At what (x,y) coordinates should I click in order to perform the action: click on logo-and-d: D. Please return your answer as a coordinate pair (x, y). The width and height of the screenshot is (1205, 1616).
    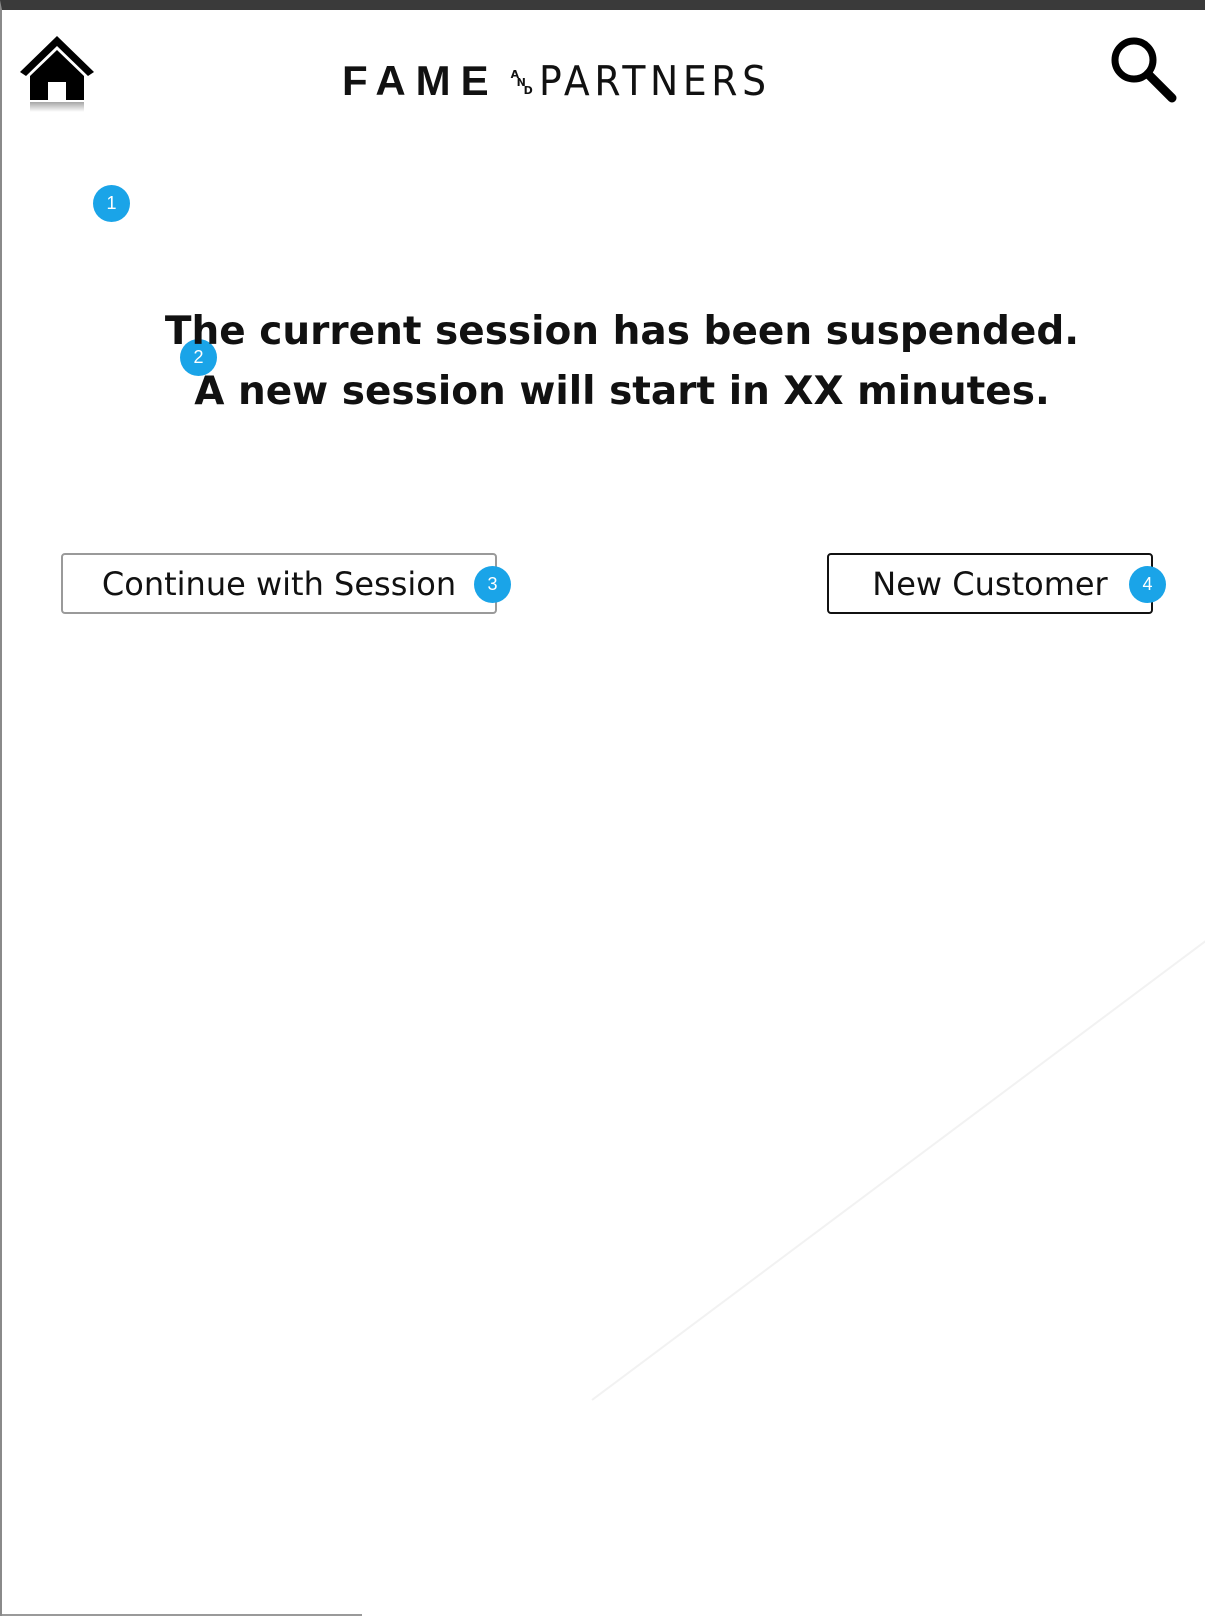
    Looking at the image, I should click on (528, 90).